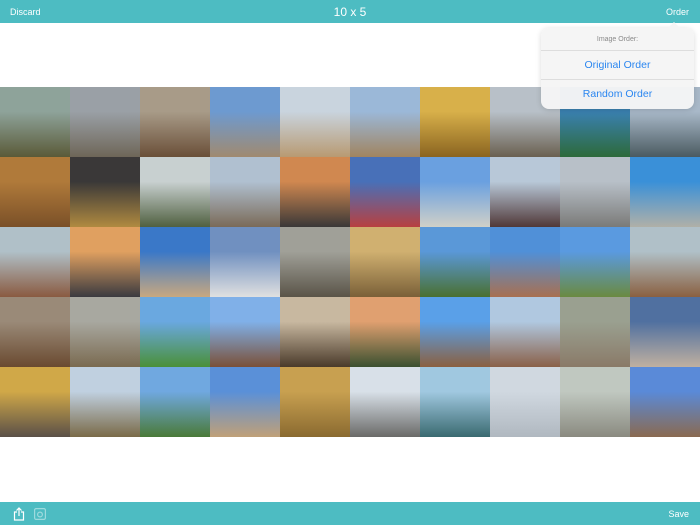 This screenshot has height=525, width=700. Describe the element at coordinates (19, 514) in the screenshot. I see `share-icon` at that location.